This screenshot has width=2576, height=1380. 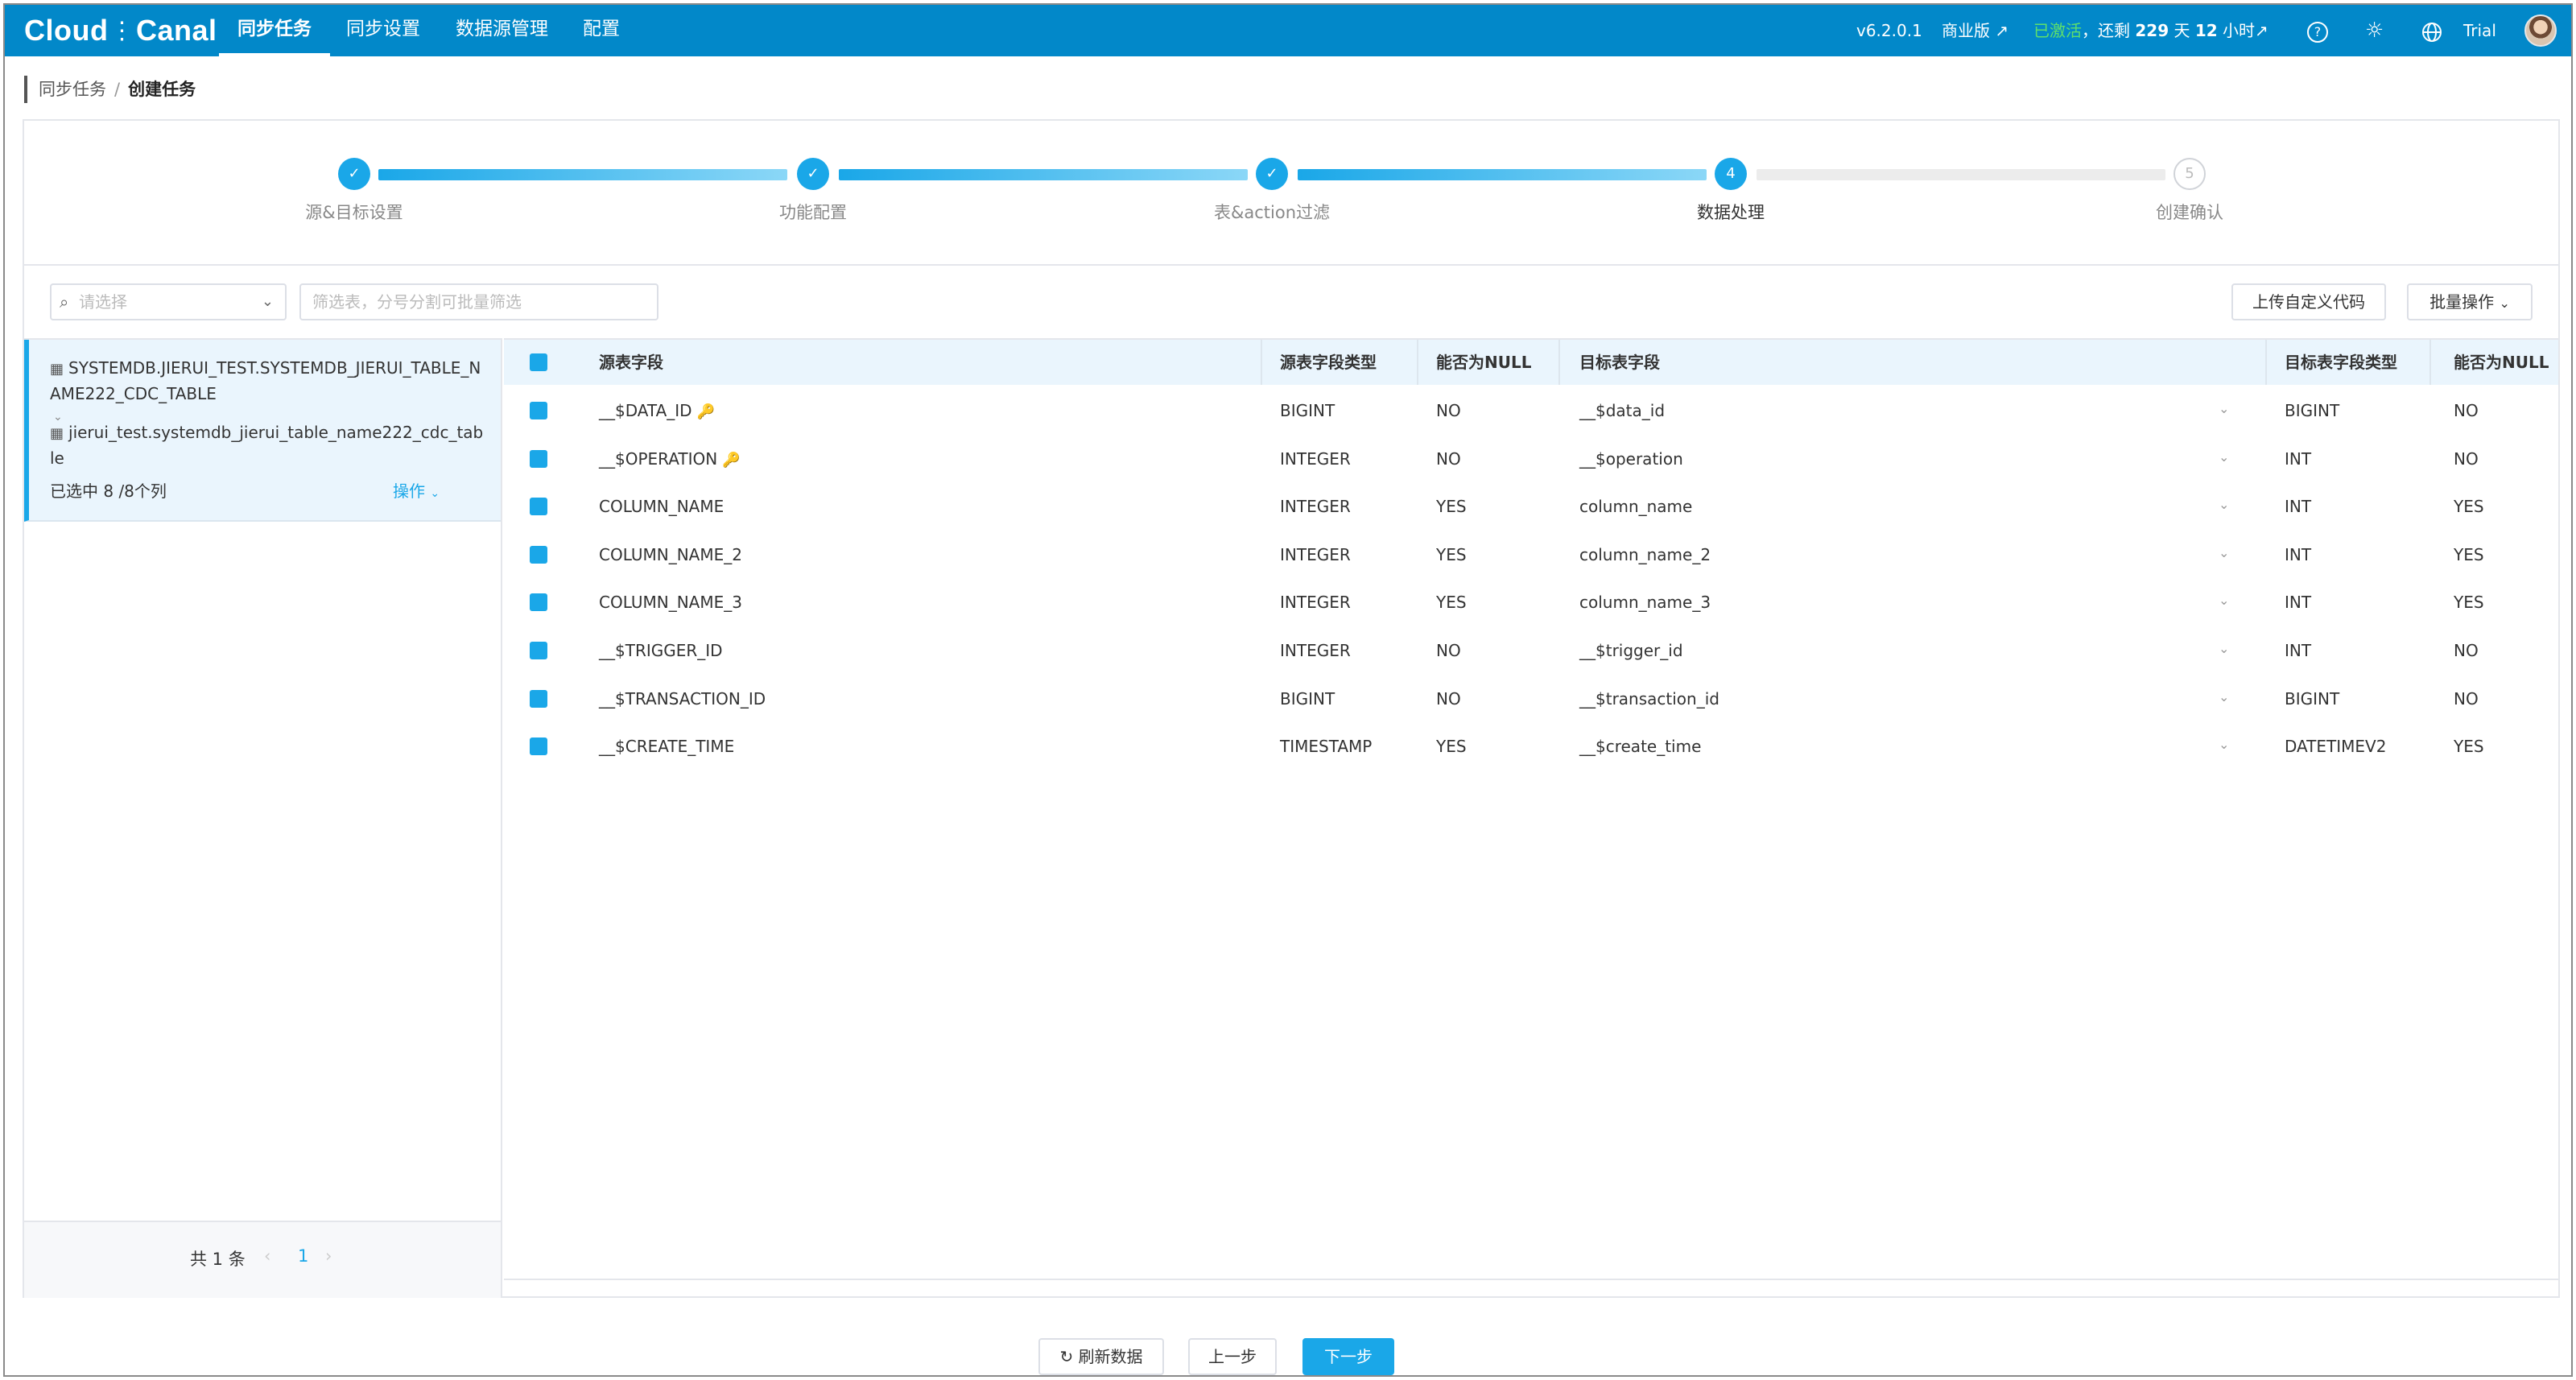 I want to click on chevron-left-icon: ‹, so click(x=267, y=1256).